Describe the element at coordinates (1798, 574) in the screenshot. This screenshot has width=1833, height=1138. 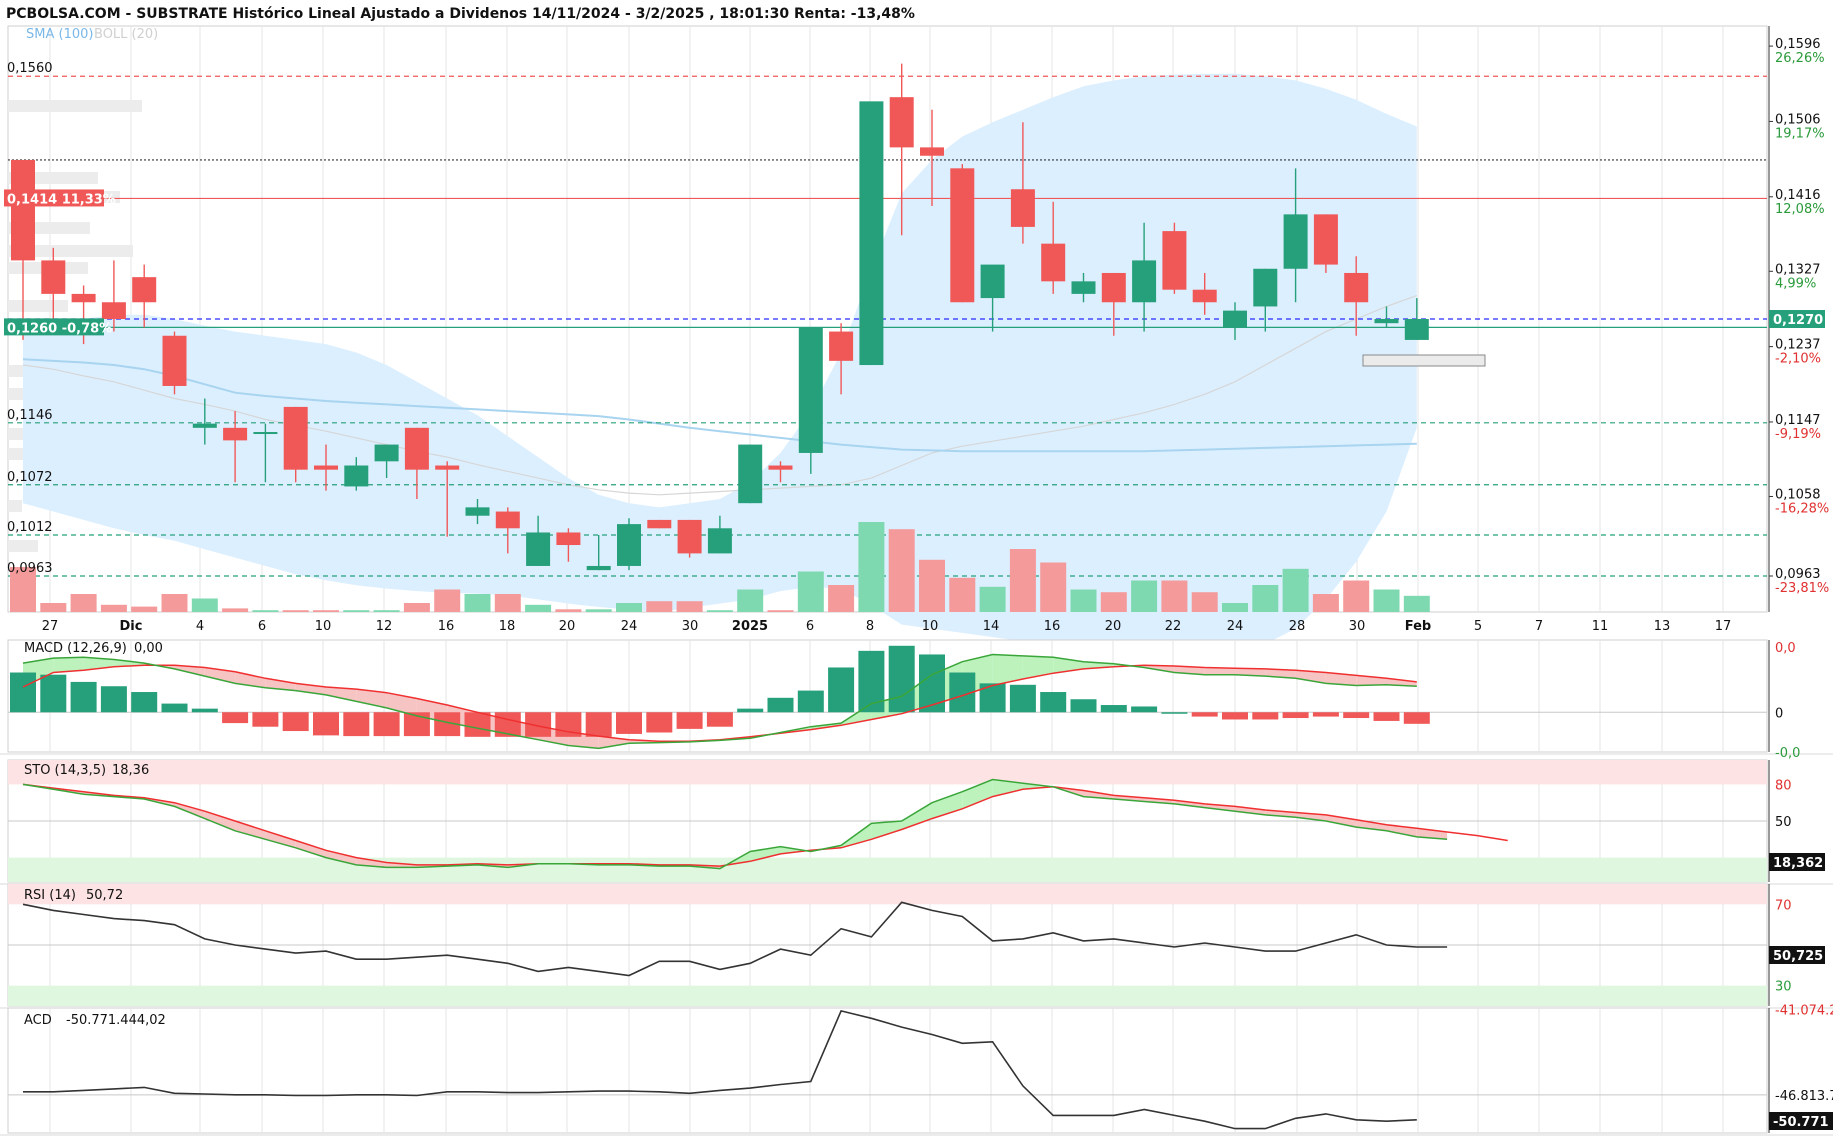
I see `right-price-label: 0,0963` at that location.